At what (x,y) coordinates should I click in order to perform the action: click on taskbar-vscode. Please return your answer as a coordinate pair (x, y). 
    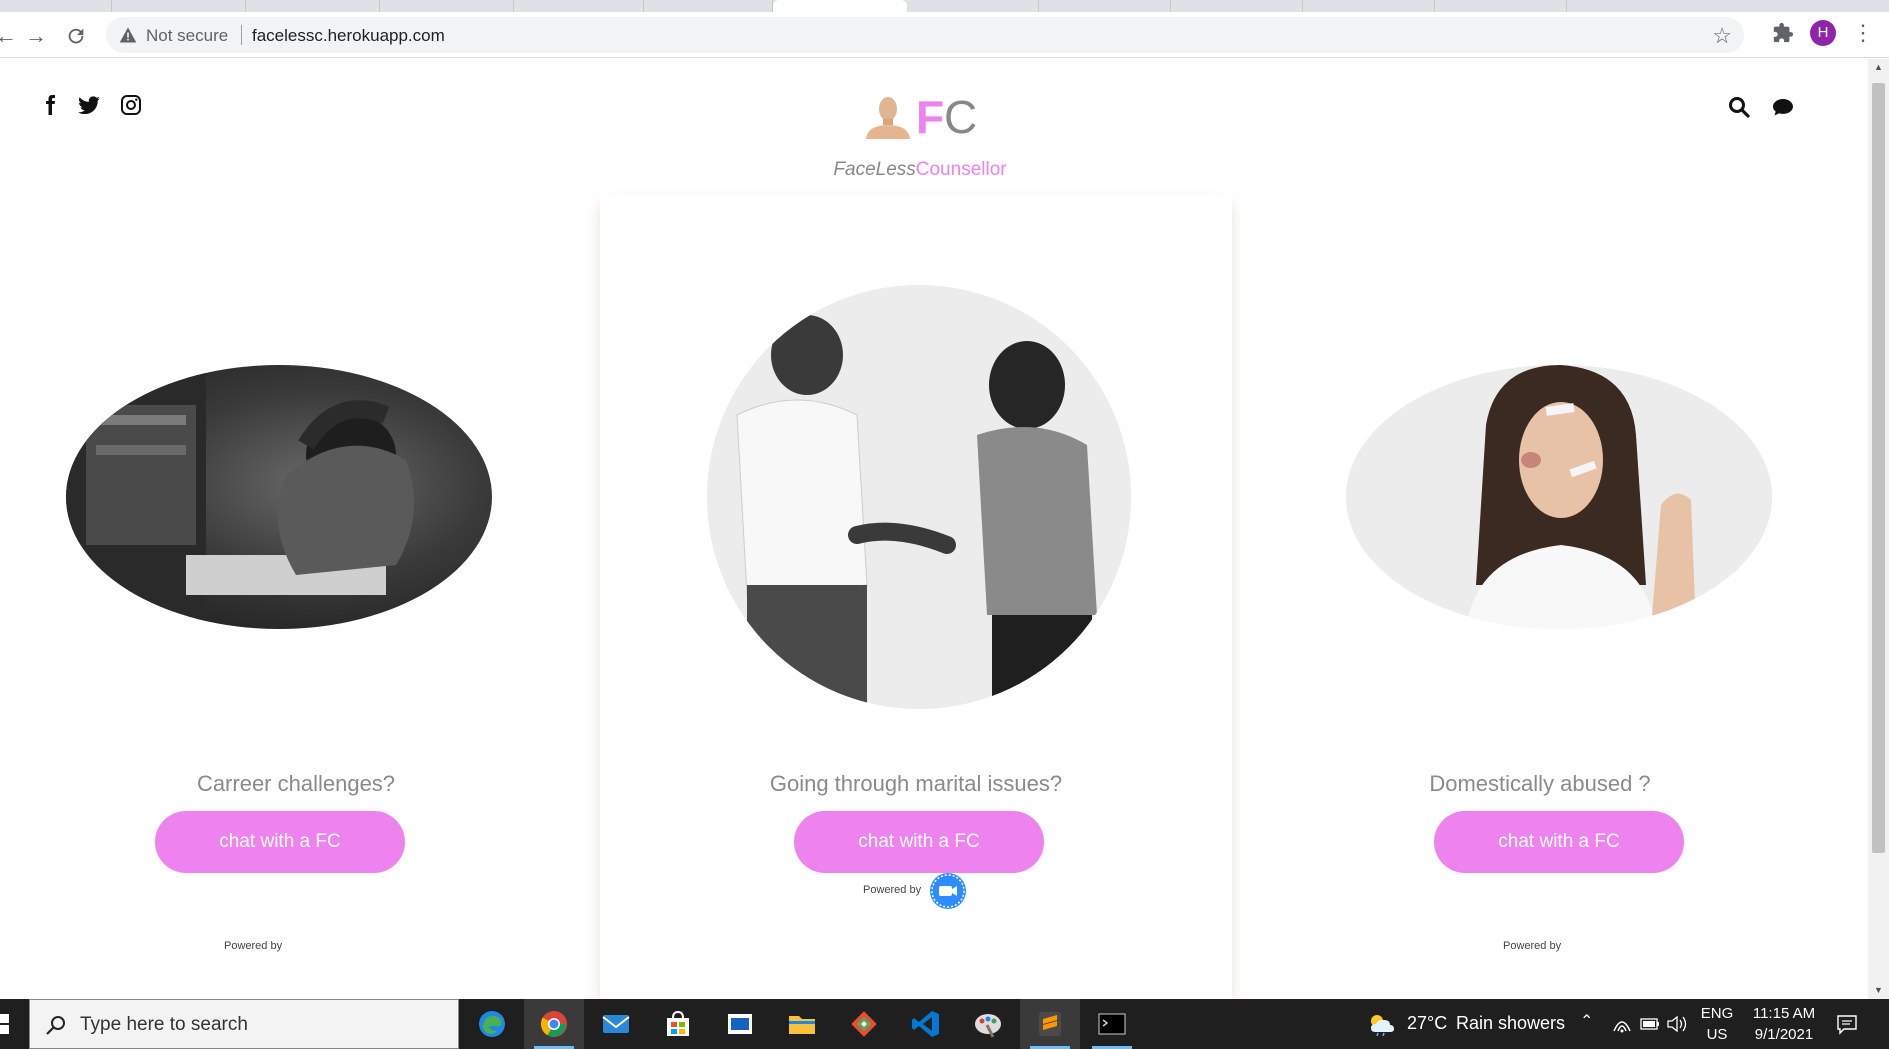
    Looking at the image, I should click on (926, 1024).